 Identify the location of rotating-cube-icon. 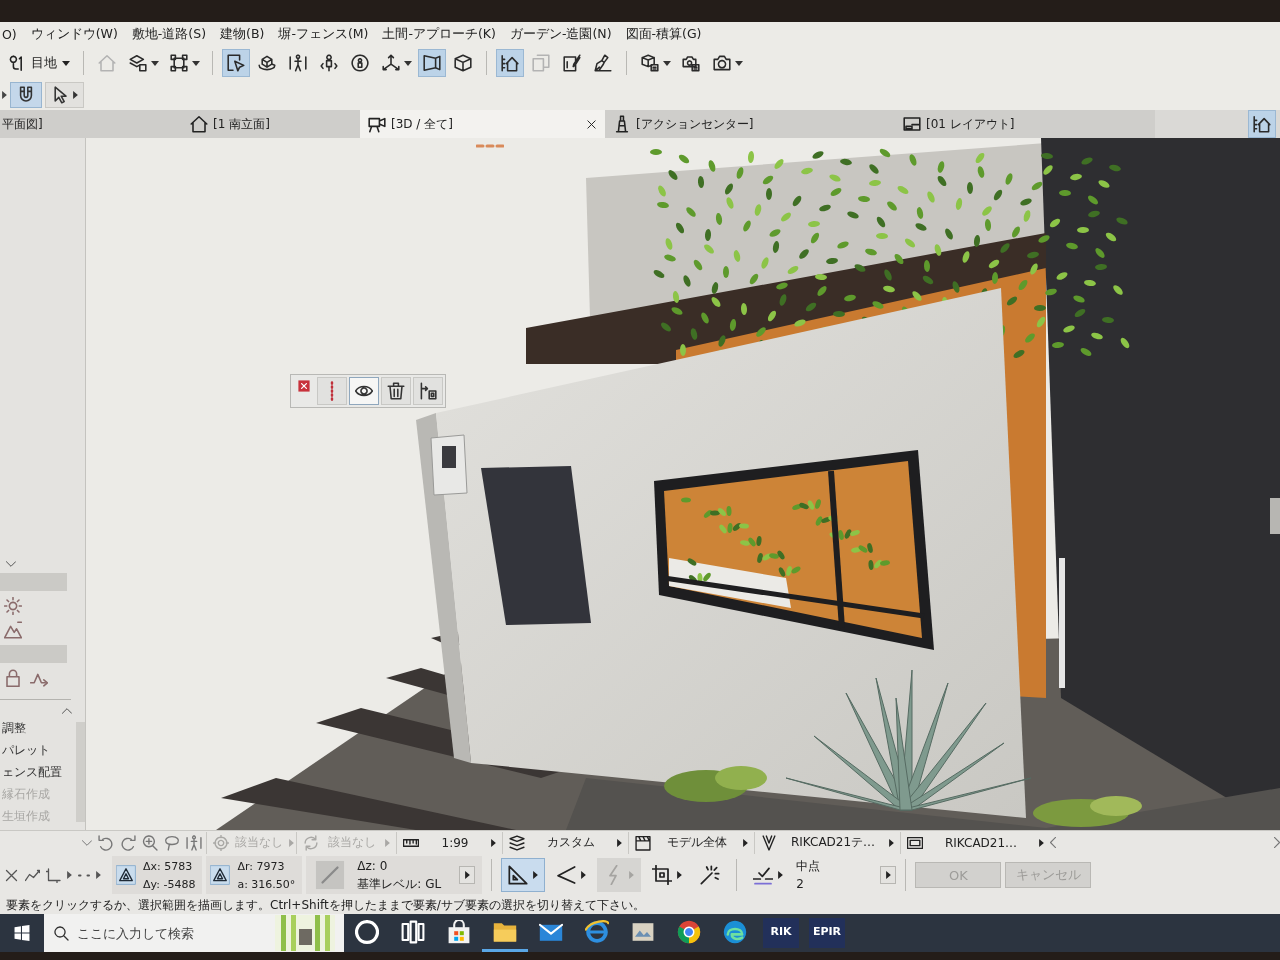
(267, 63).